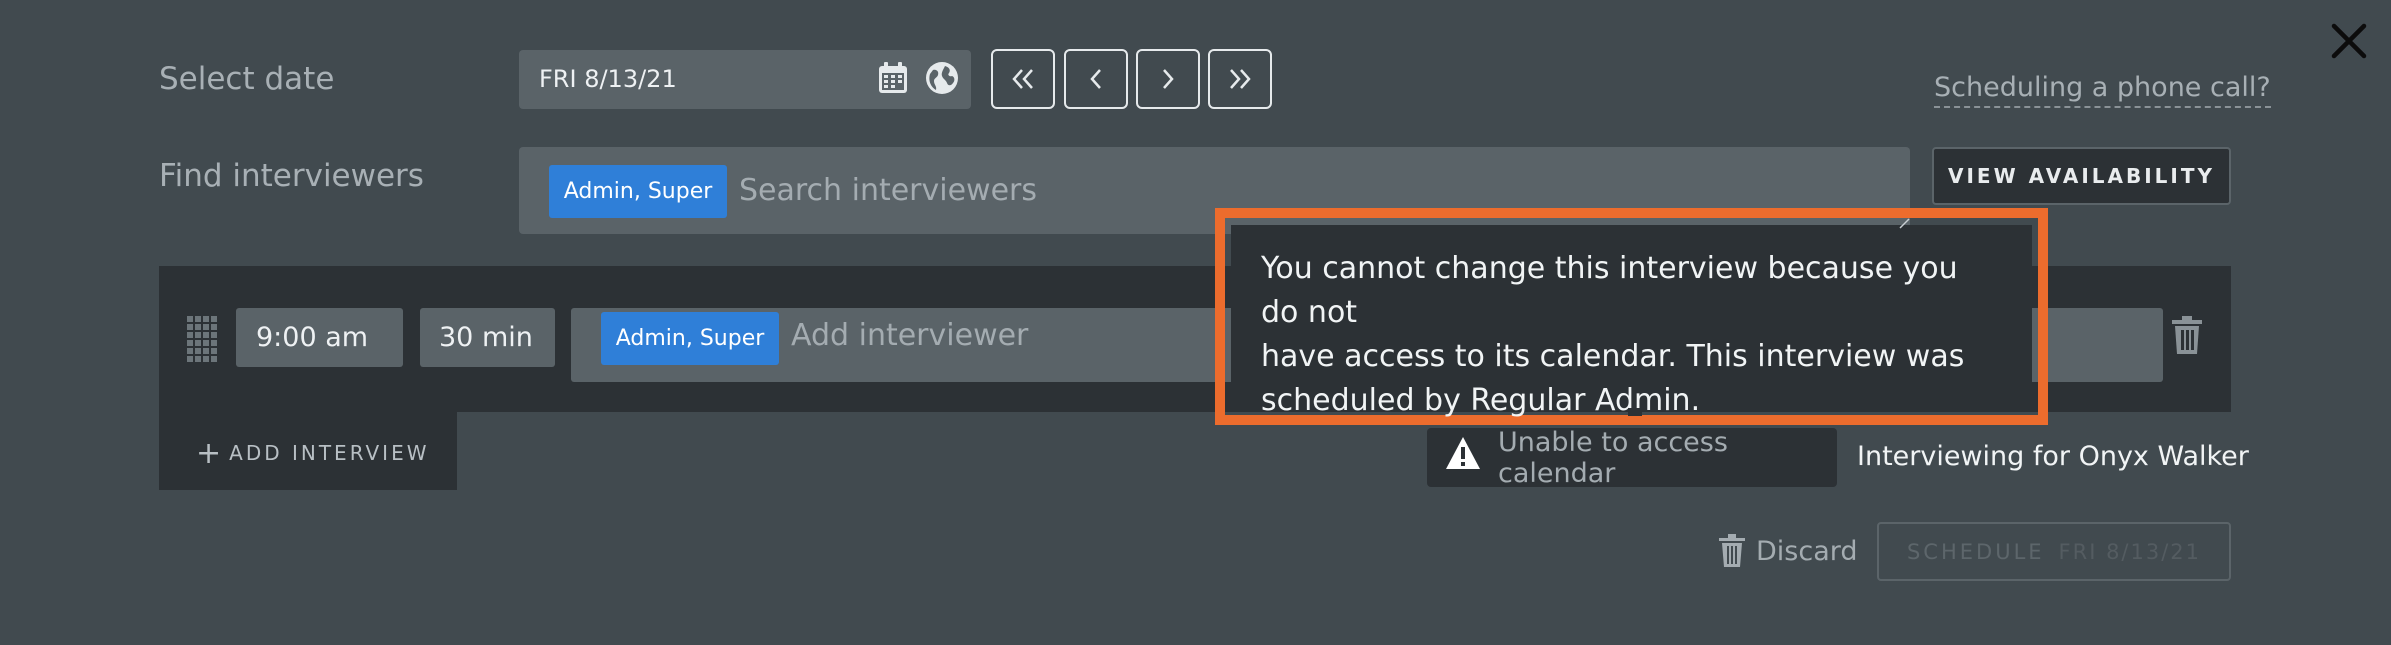  I want to click on warning-icon, so click(1463, 453).